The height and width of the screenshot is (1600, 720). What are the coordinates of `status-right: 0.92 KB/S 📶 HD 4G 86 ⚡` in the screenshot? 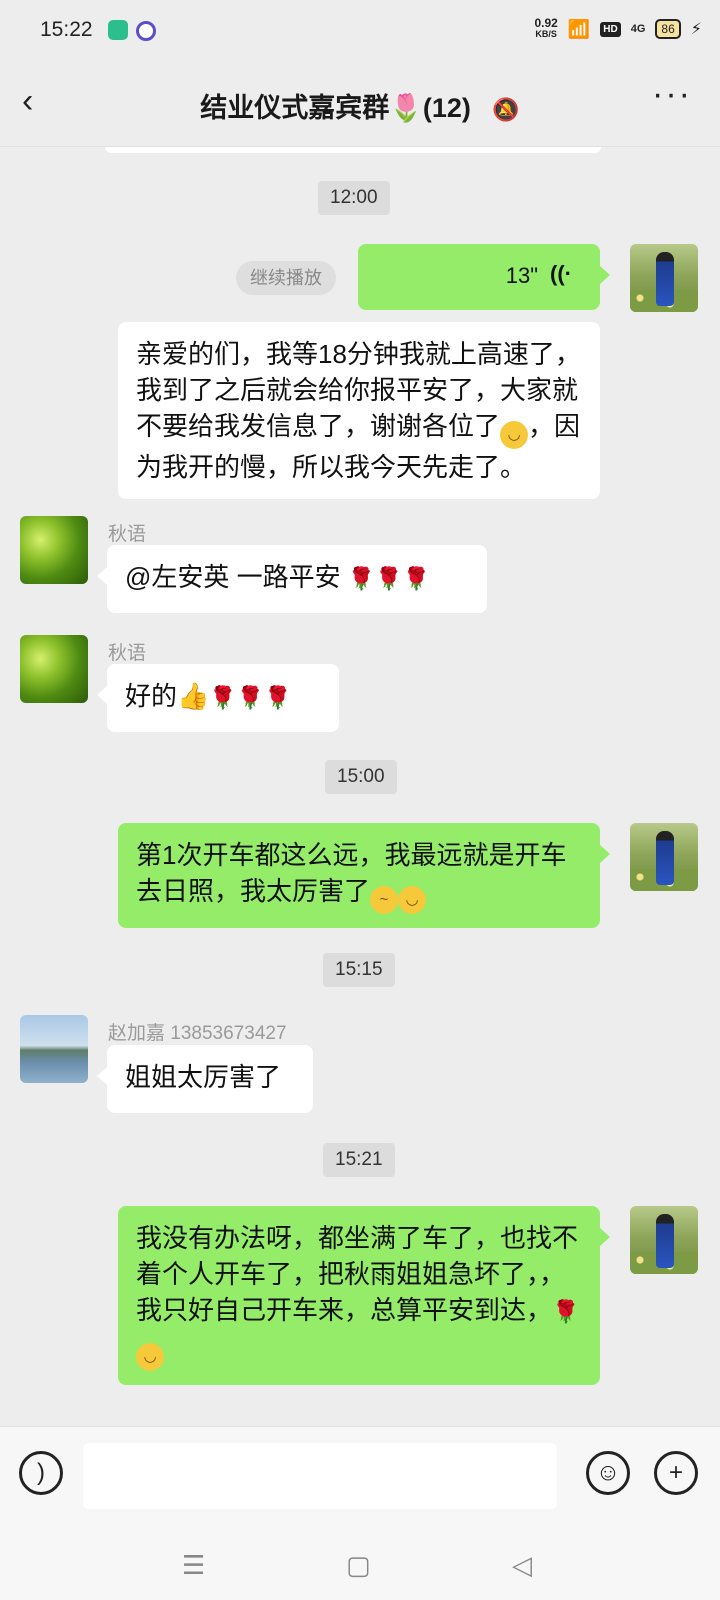 It's located at (618, 28).